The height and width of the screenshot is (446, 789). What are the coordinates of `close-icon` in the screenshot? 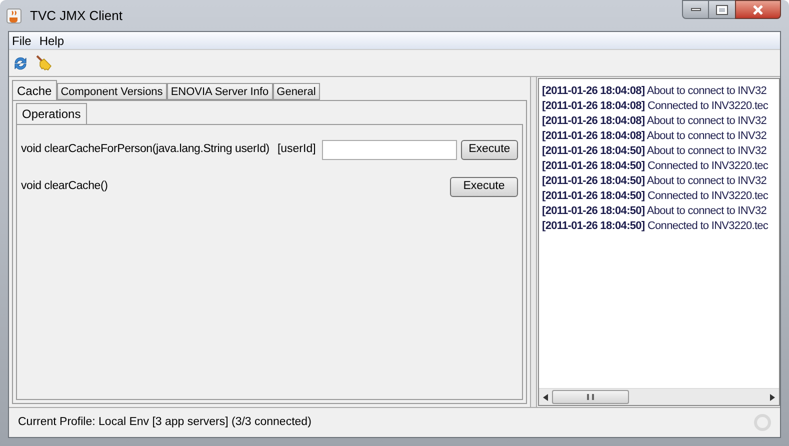 It's located at (758, 9).